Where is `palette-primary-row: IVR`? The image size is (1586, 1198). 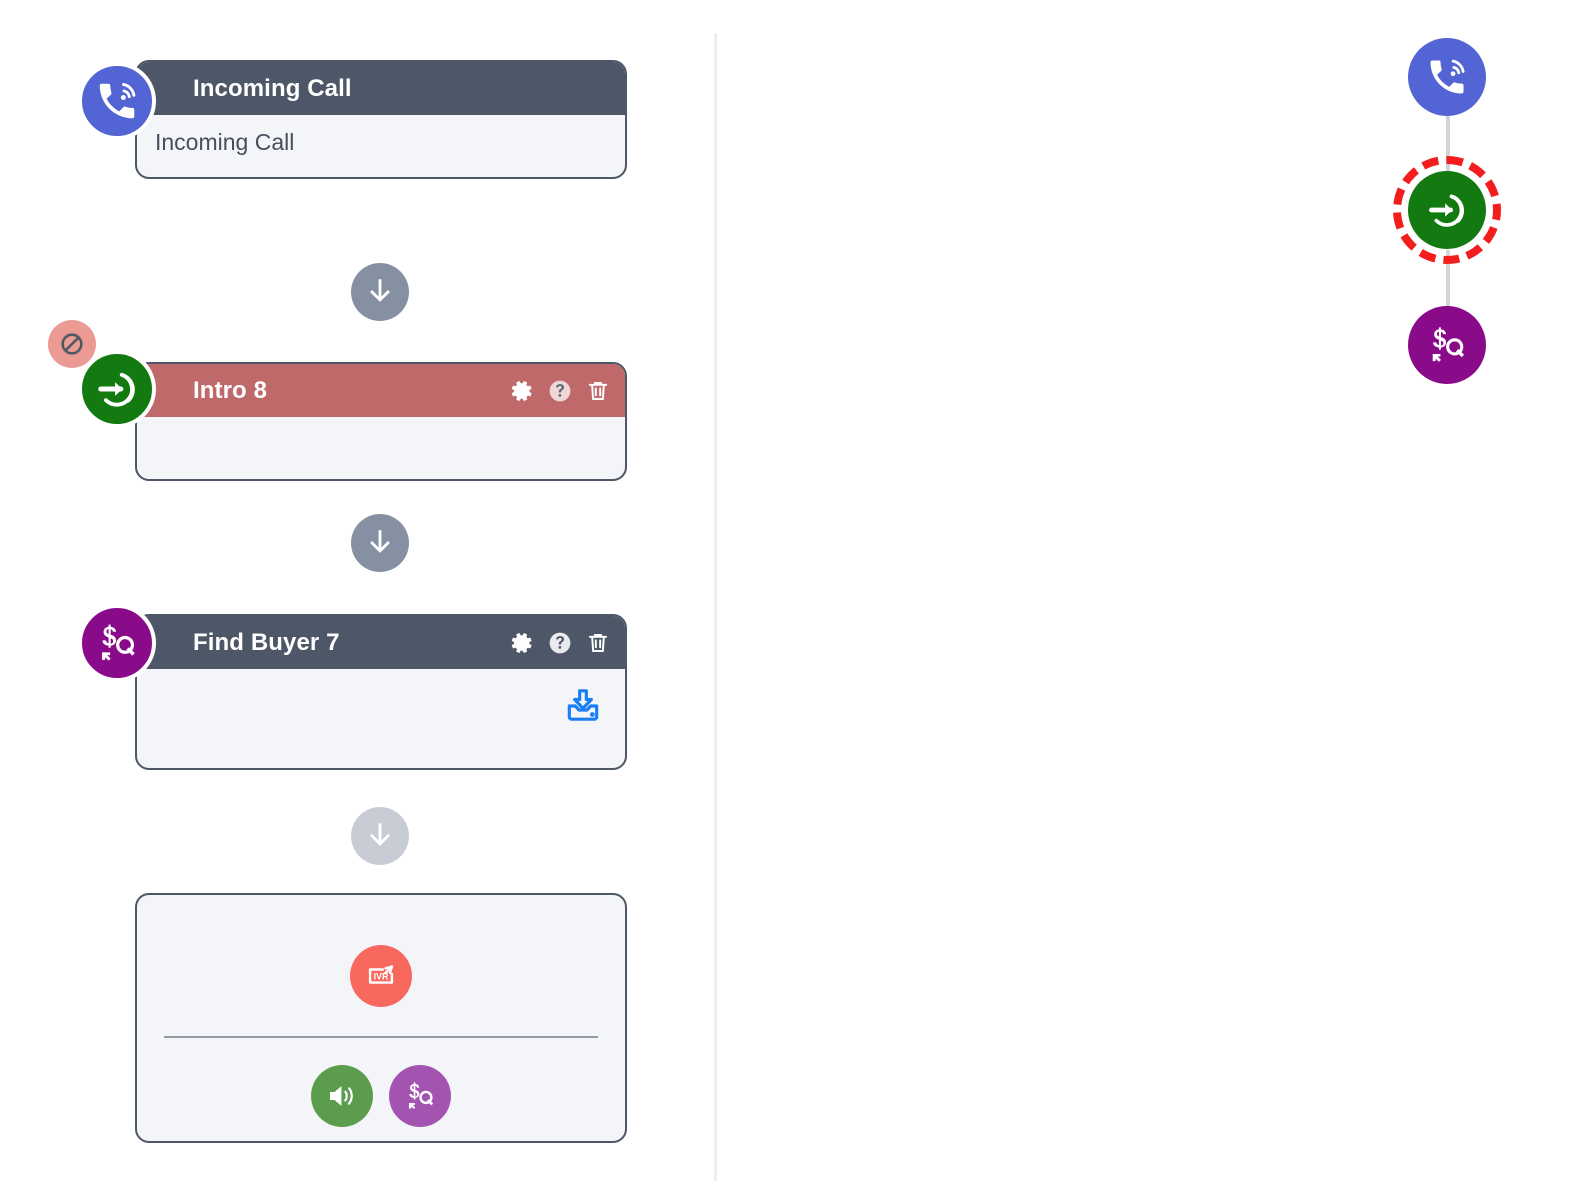 palette-primary-row: IVR is located at coordinates (381, 951).